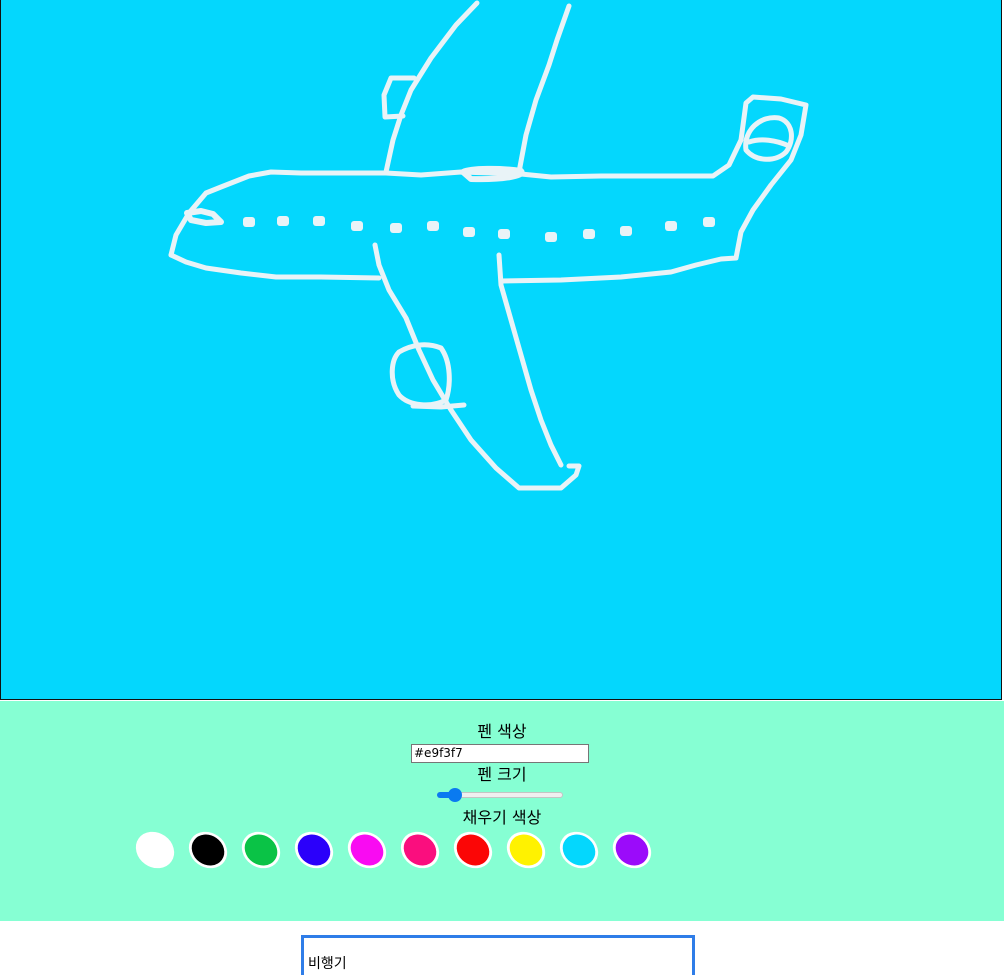 This screenshot has width=1004, height=975. I want to click on fill-color-swatch-yellow, so click(526, 850).